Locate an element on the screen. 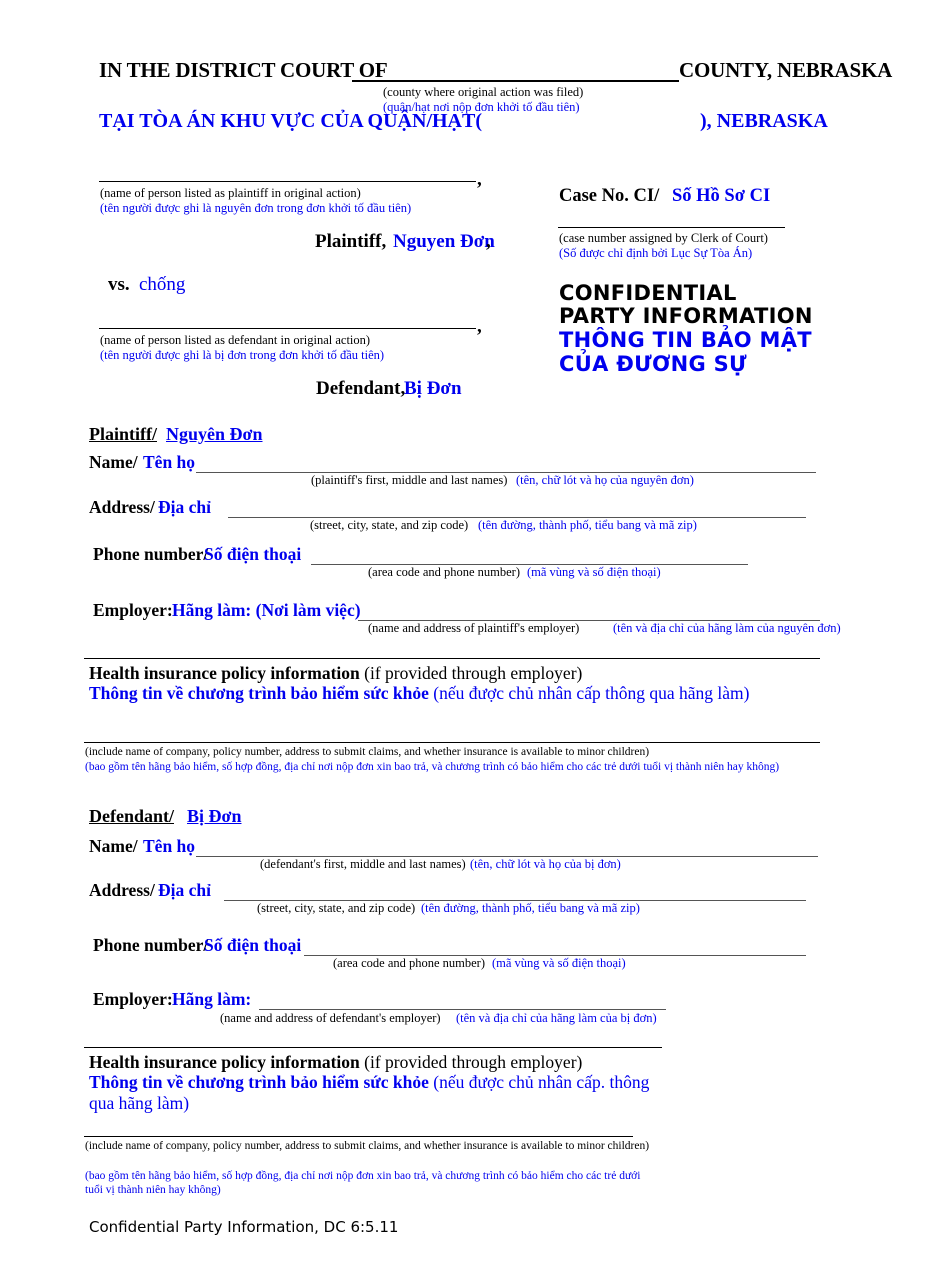 The image size is (950, 1268). plaintiff-health-input-line is located at coordinates (452, 742).